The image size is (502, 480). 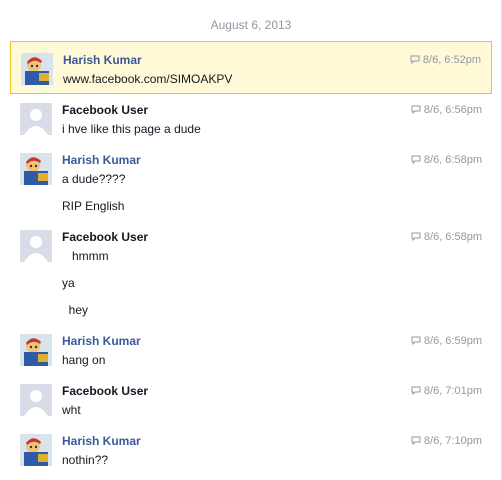 I want to click on message-text: a dude????, so click(x=94, y=179).